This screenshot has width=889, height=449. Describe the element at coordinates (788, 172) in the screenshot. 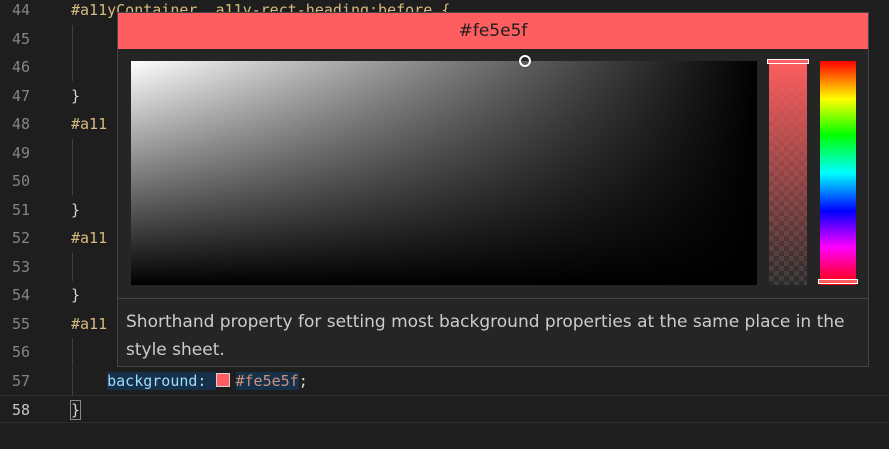

I see `opacity-slider` at that location.